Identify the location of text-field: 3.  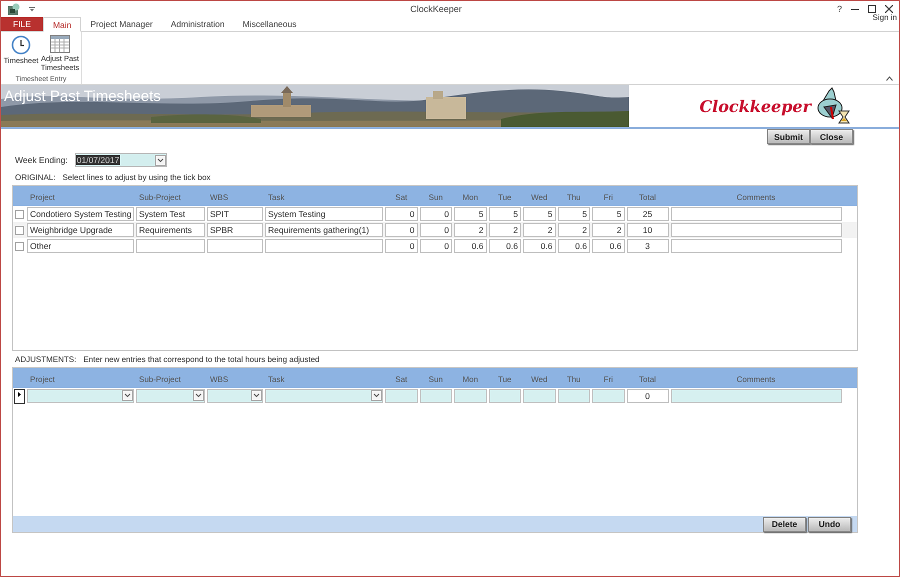
(647, 246).